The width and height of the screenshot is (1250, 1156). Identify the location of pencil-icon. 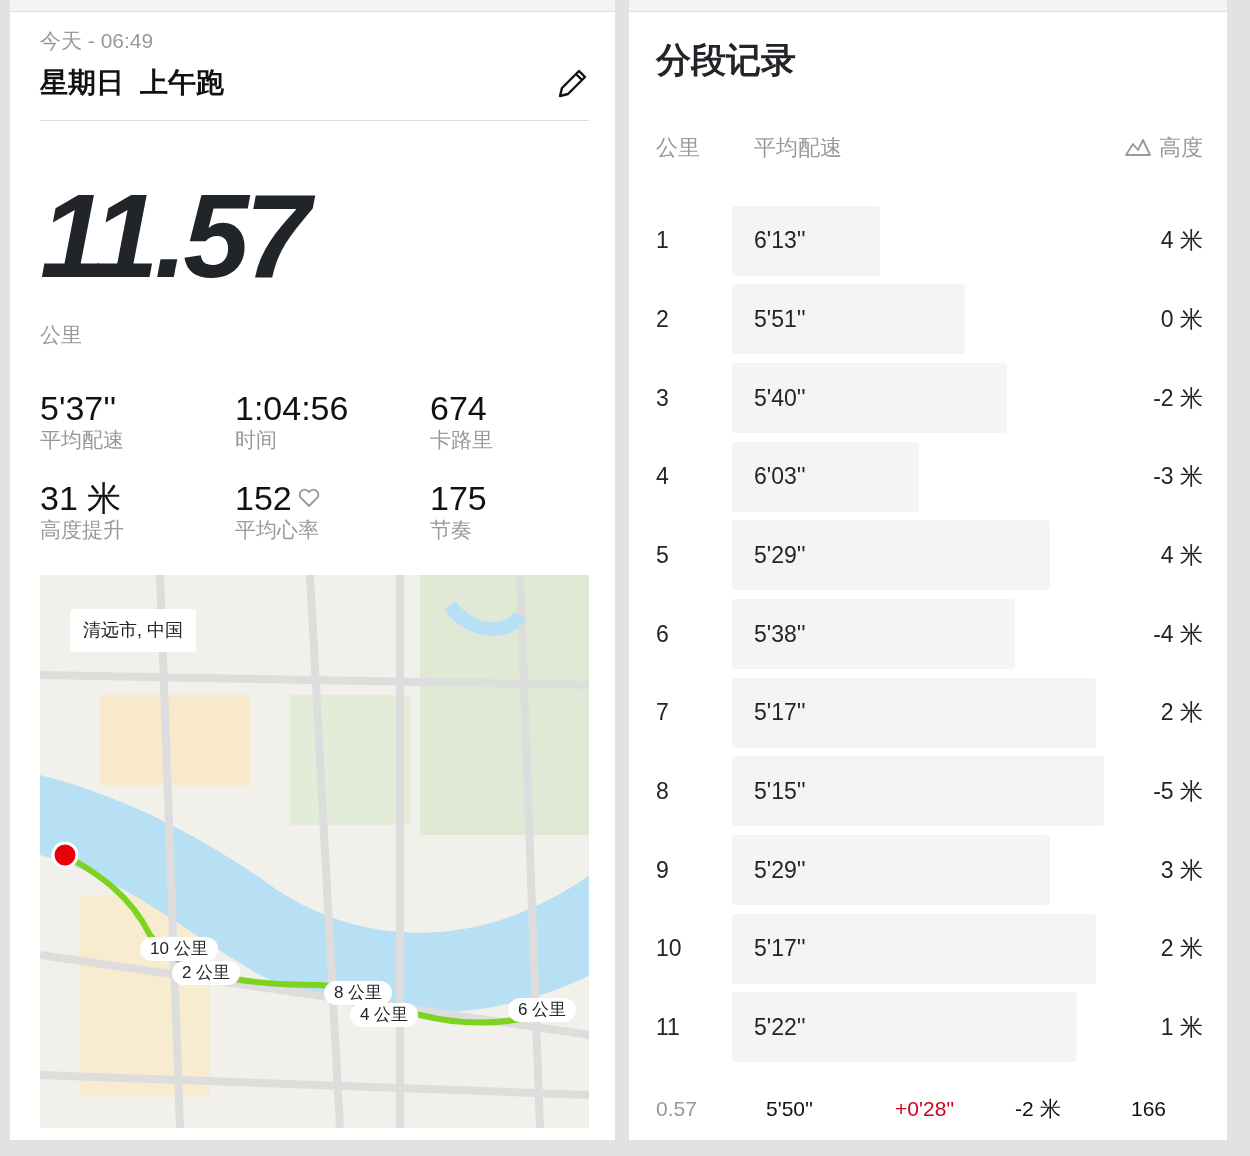
(573, 83).